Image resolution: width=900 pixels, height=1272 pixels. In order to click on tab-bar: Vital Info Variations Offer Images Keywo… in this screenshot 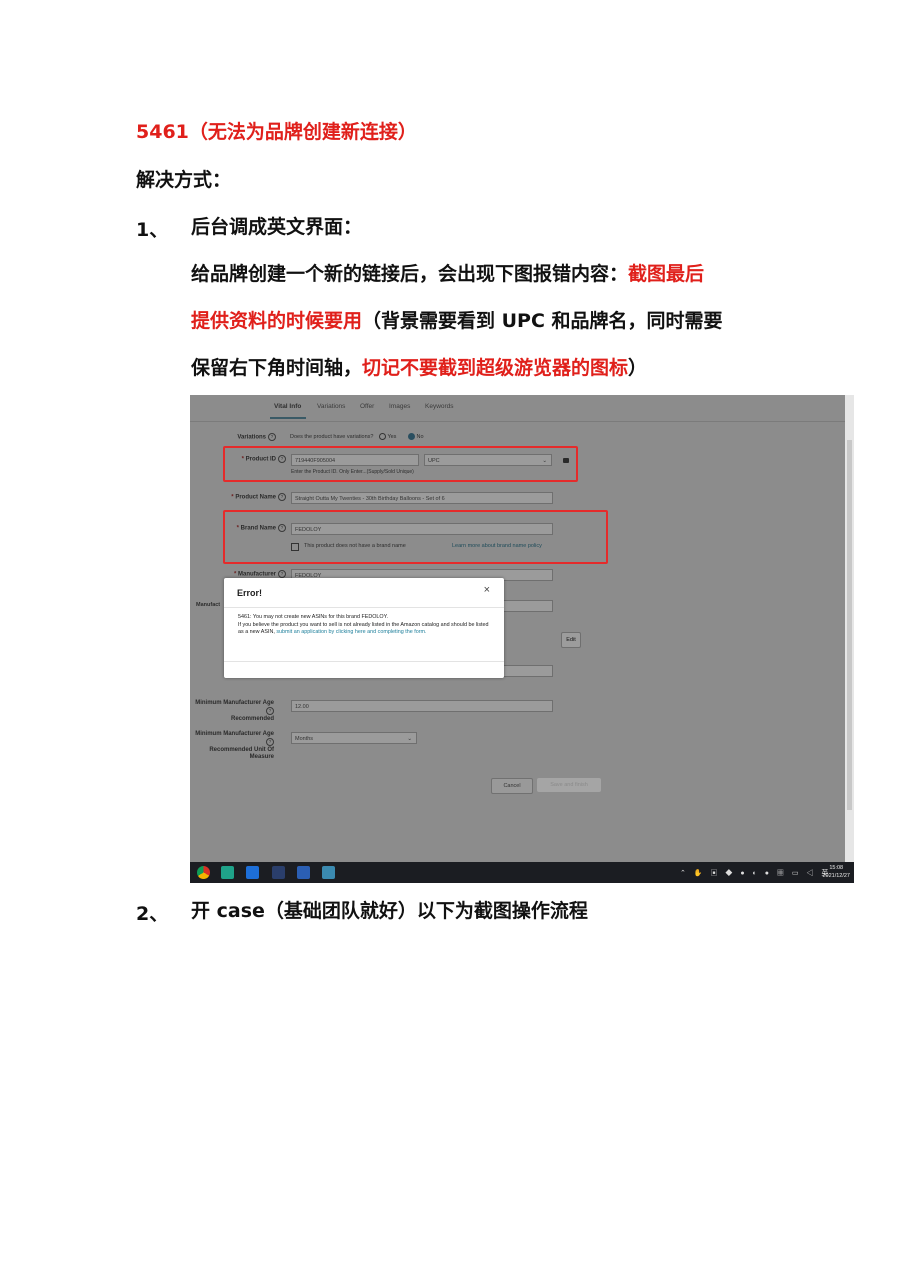, I will do `click(522, 408)`.